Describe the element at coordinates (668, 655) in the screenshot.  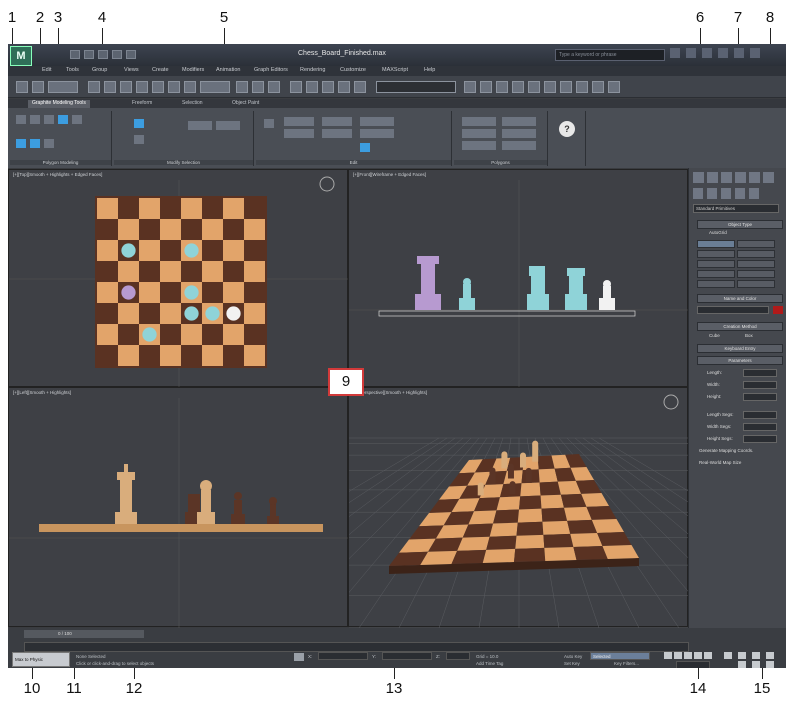
I see `go-to-start-icon` at that location.